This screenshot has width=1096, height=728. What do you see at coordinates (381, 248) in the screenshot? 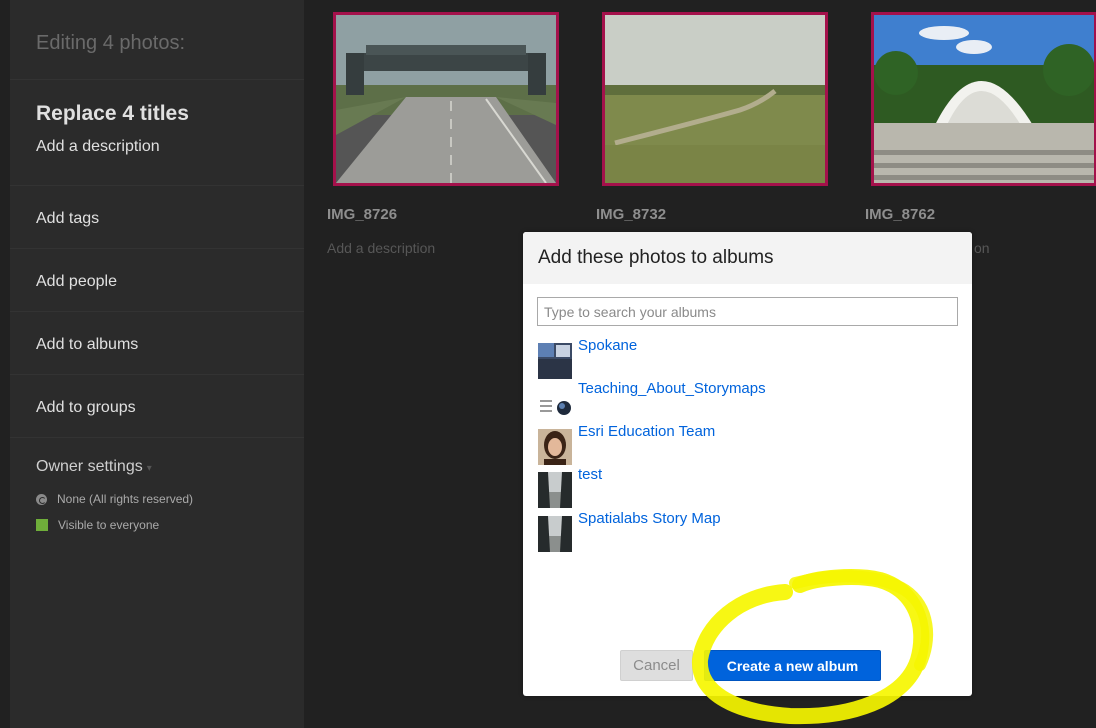
I see `photo-description-1: Add a description` at bounding box center [381, 248].